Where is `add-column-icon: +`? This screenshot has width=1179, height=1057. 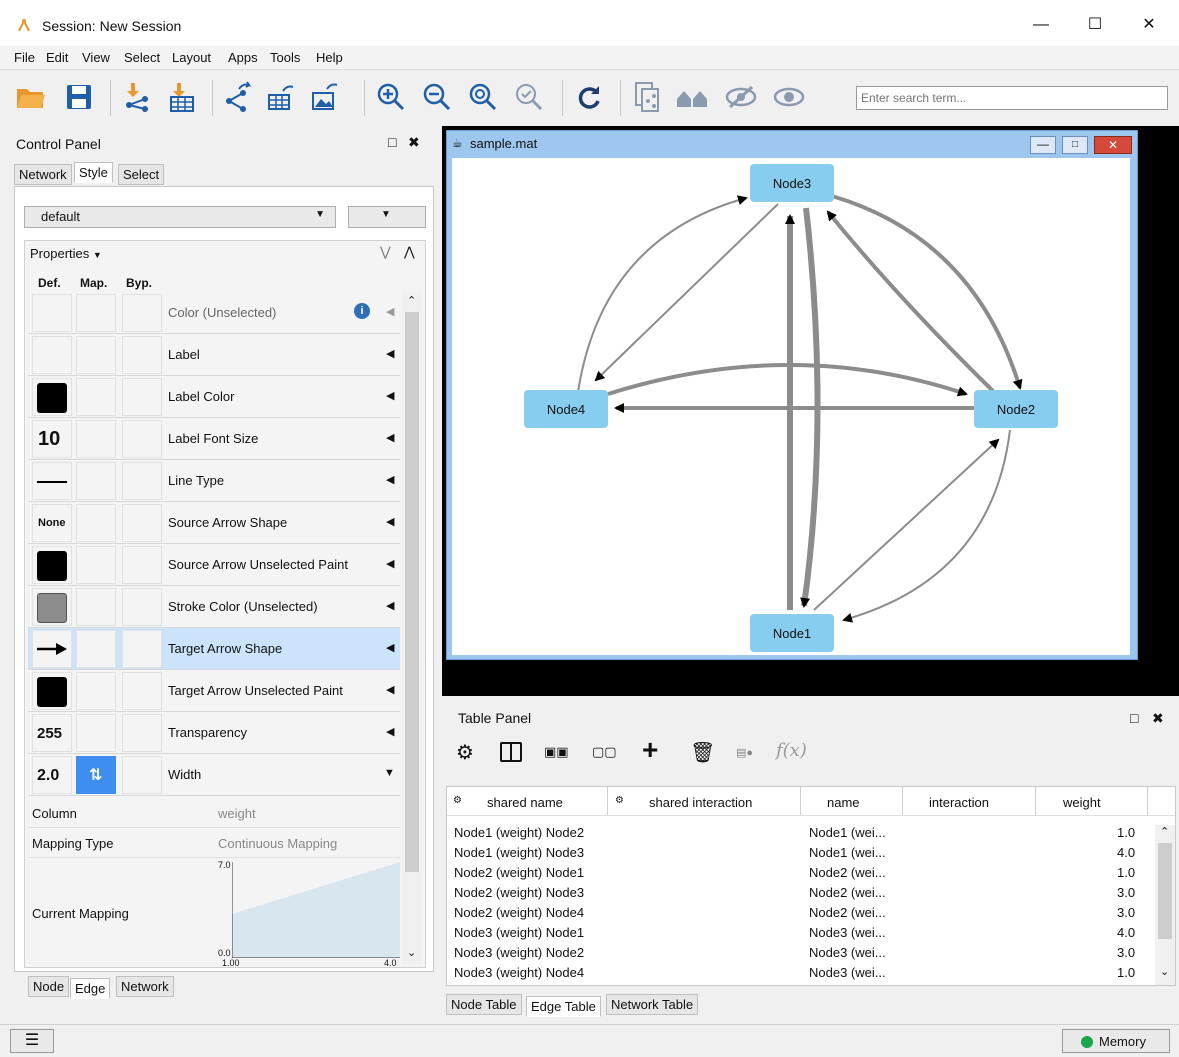
add-column-icon: + is located at coordinates (650, 750).